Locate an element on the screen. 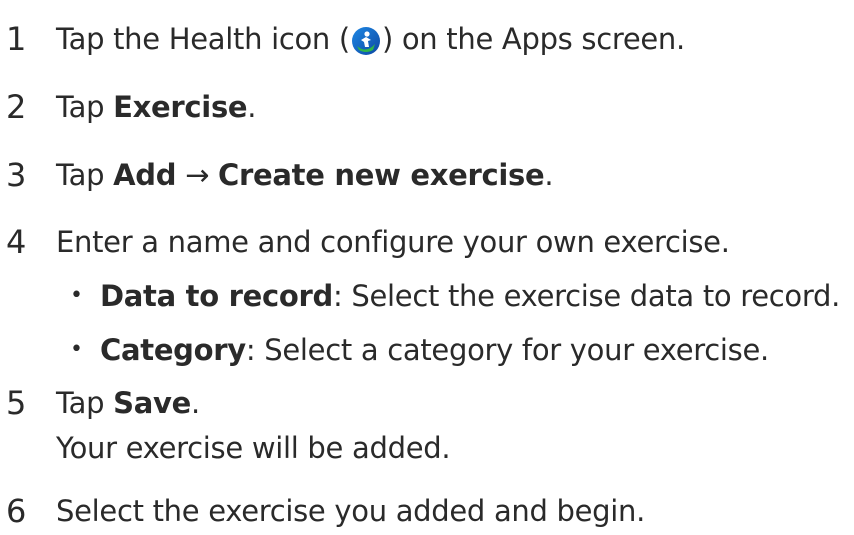 Image resolution: width=854 pixels, height=535 pixels. step-5: 5 Tap Save. is located at coordinates (100, 403).